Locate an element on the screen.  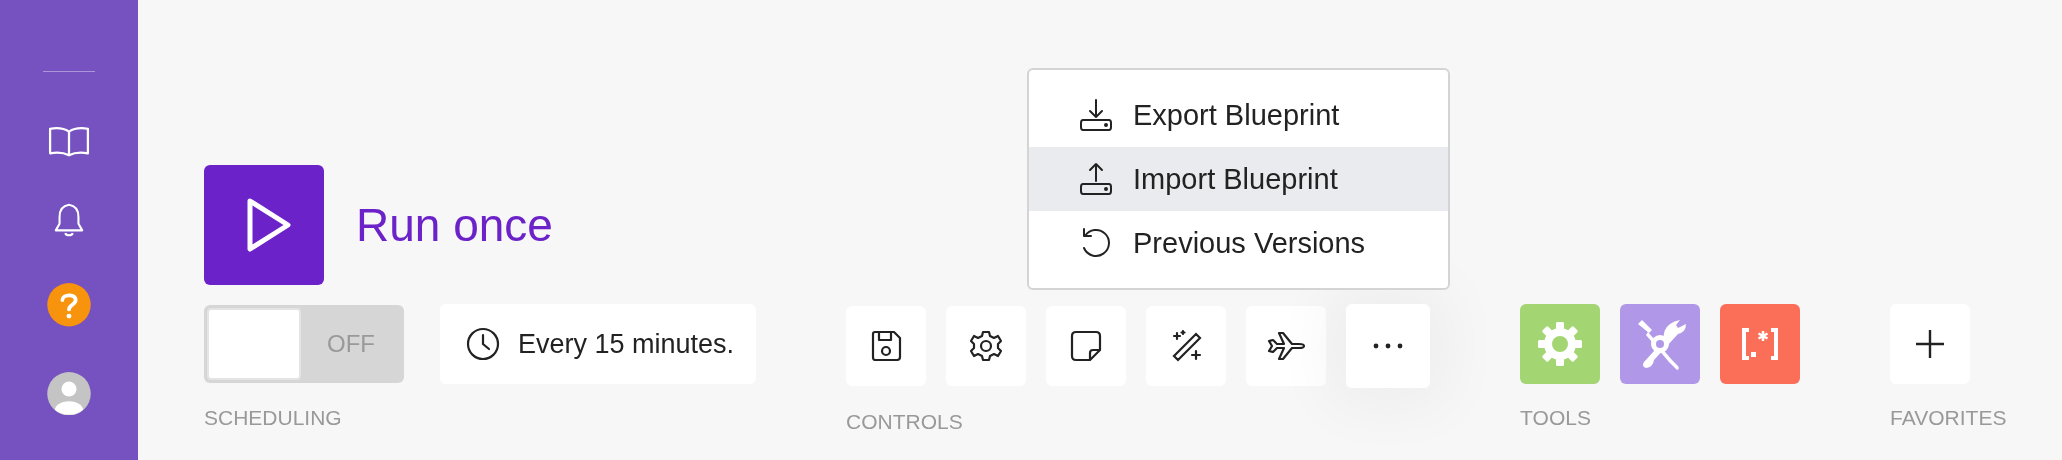
book-icon is located at coordinates (69, 141).